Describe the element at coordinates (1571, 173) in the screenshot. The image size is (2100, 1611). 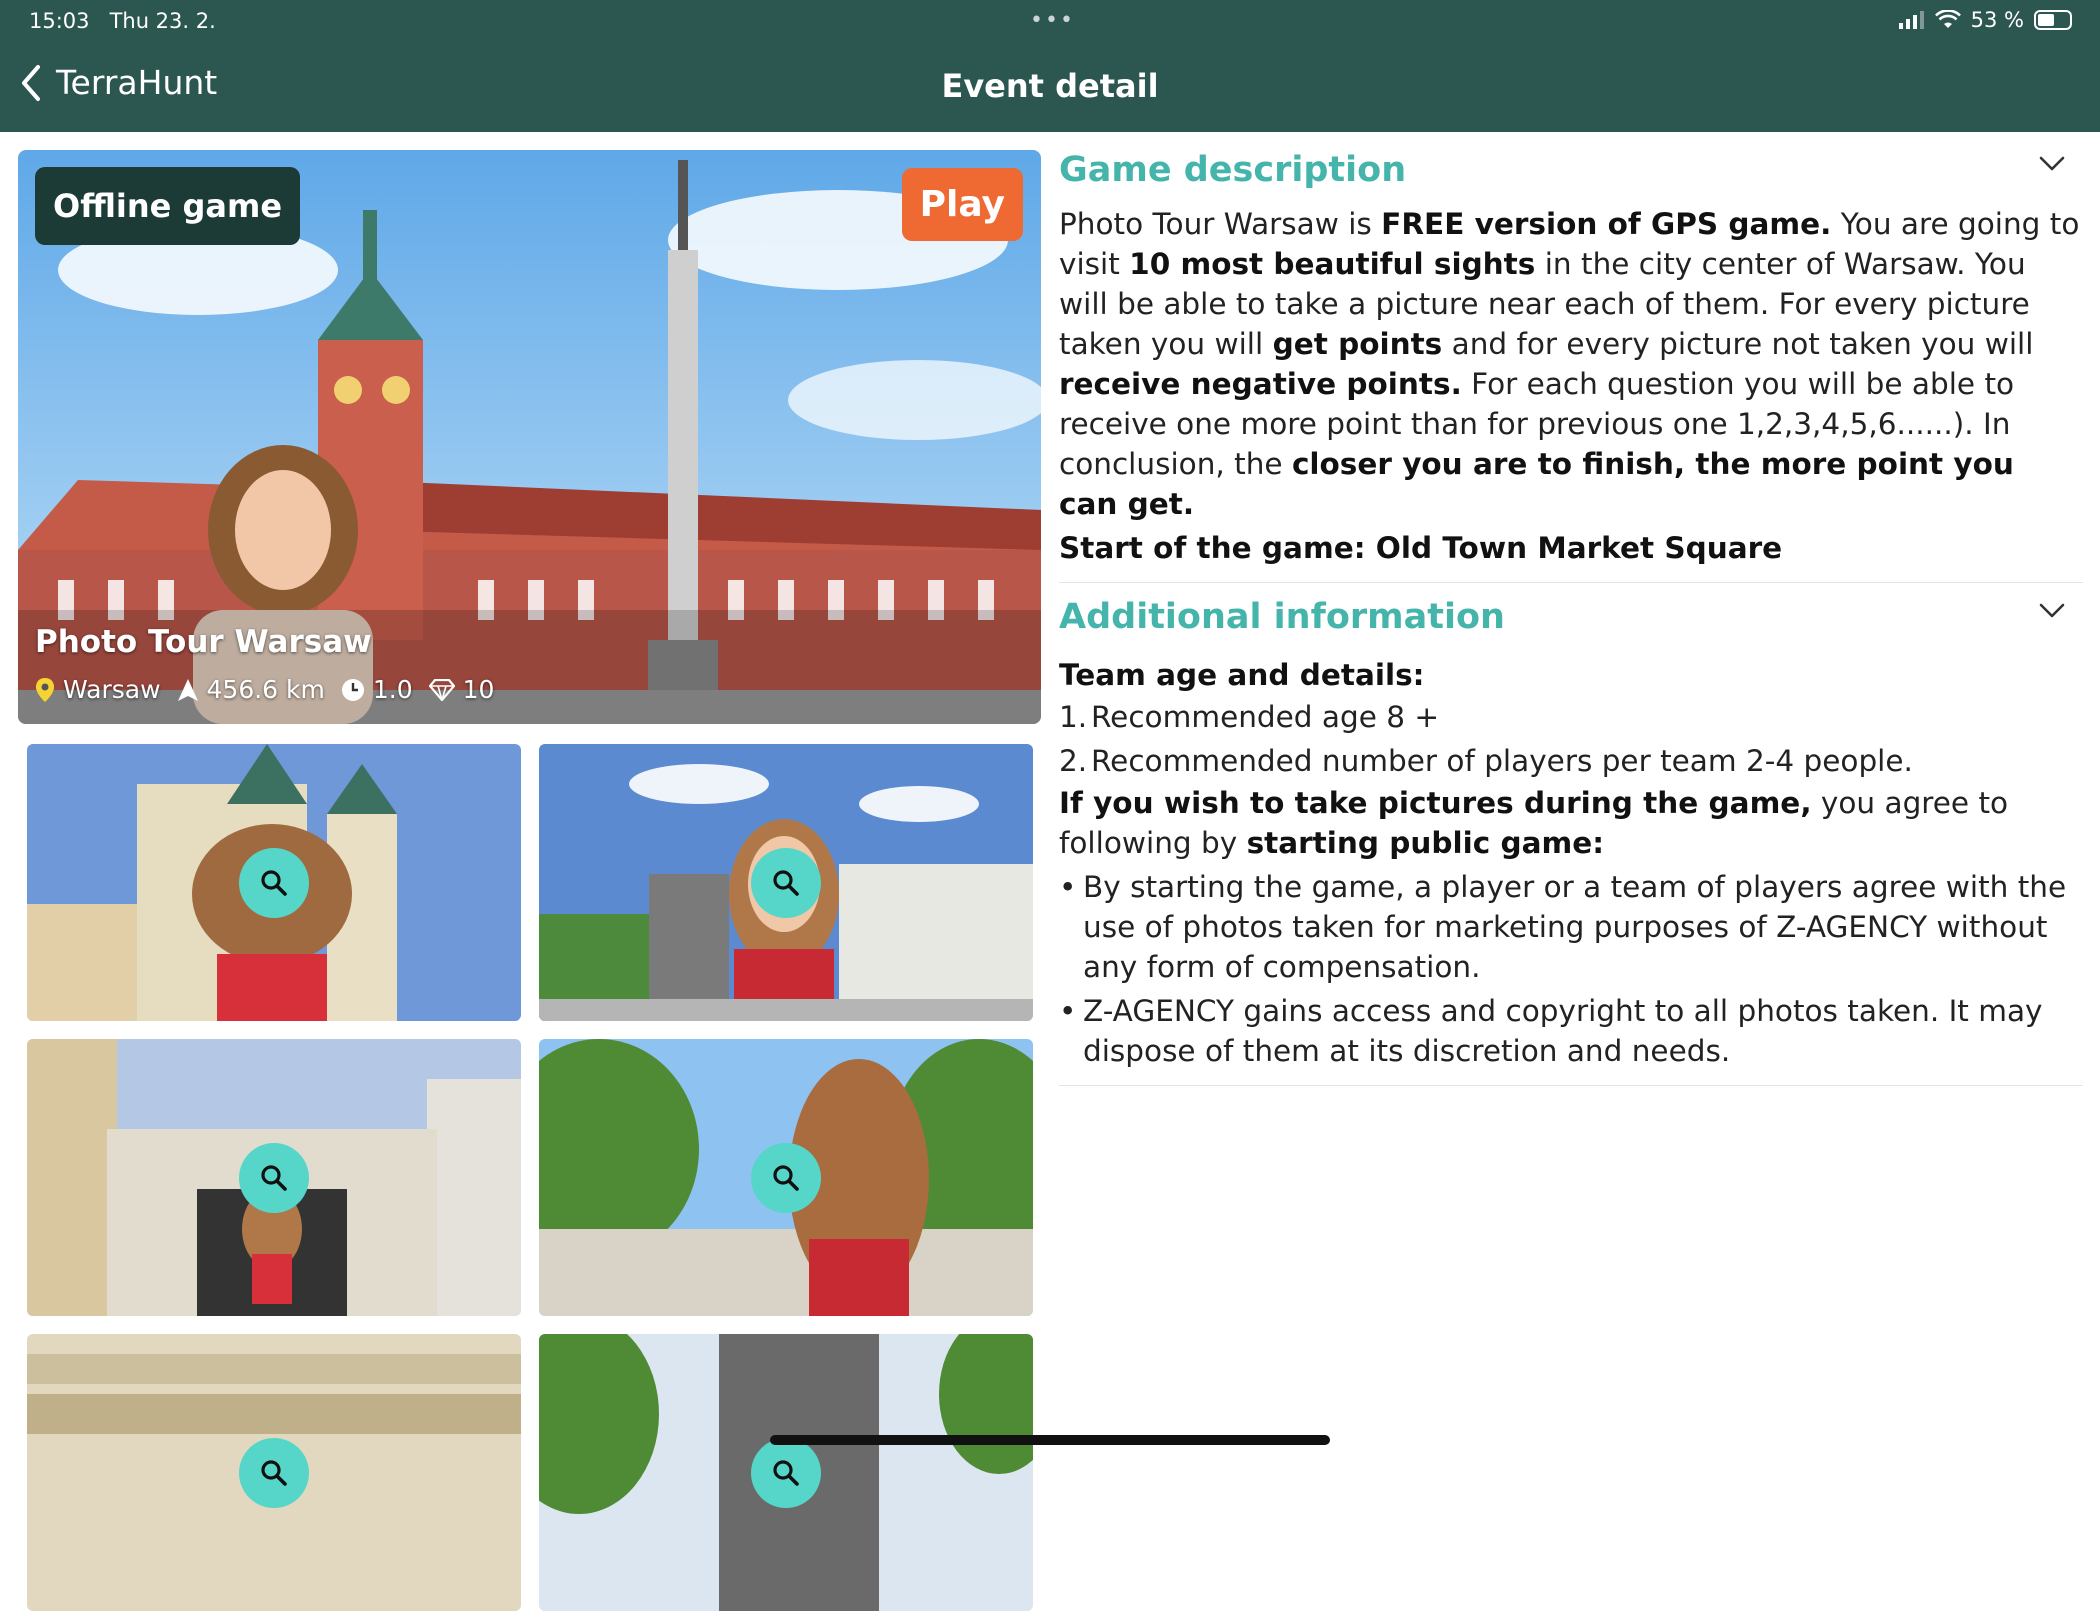
I see `game-description-header: Game description` at that location.